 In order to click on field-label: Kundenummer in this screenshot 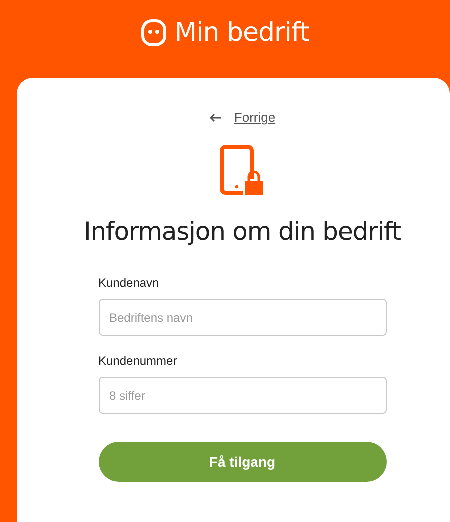, I will do `click(138, 361)`.